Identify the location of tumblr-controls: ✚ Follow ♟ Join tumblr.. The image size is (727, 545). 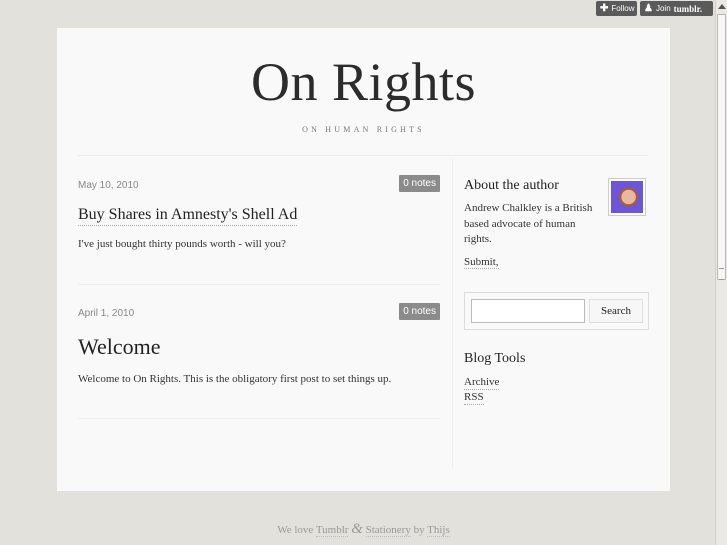
(654, 8).